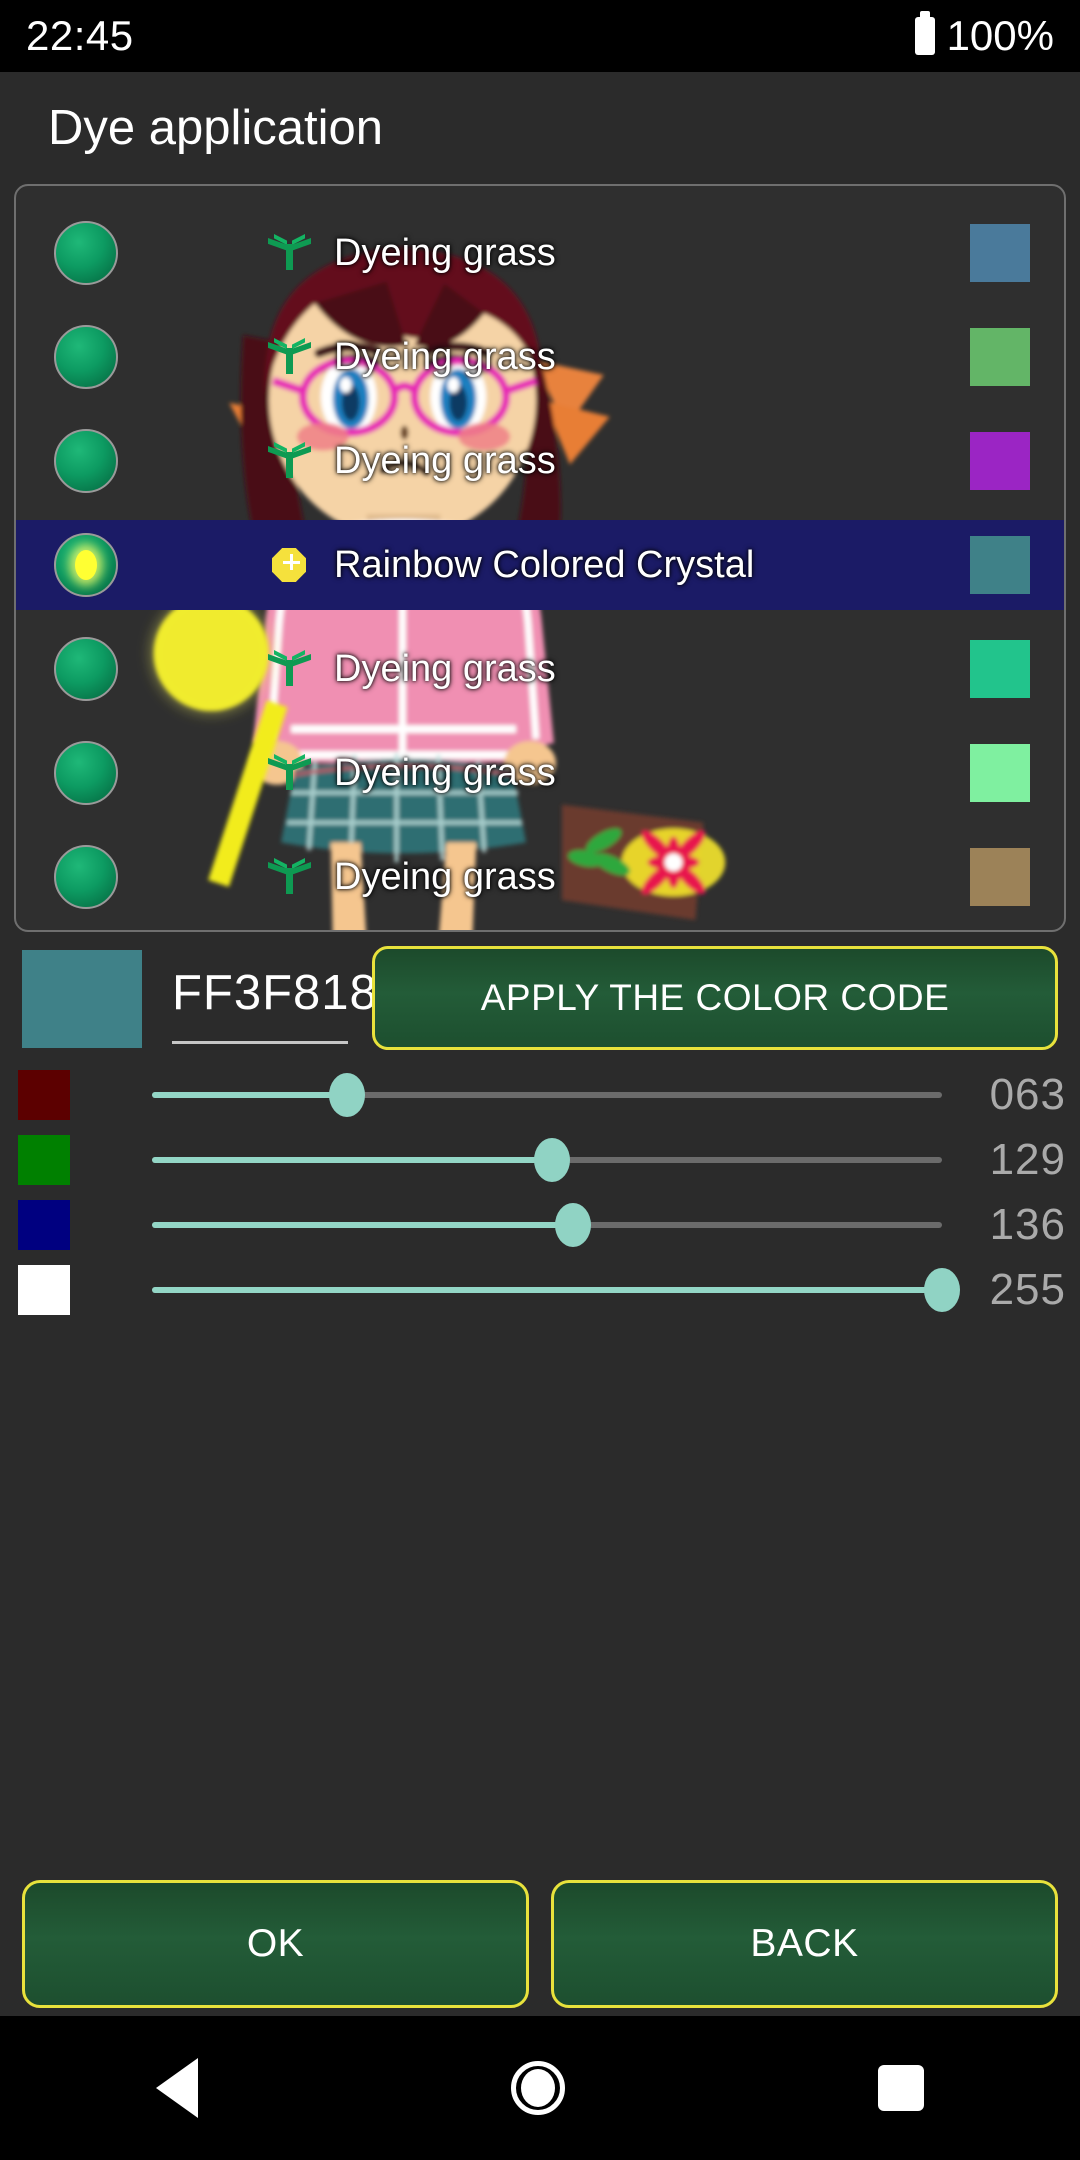 This screenshot has width=1080, height=2160. What do you see at coordinates (86, 565) in the screenshot?
I see `radio-button-selected` at bounding box center [86, 565].